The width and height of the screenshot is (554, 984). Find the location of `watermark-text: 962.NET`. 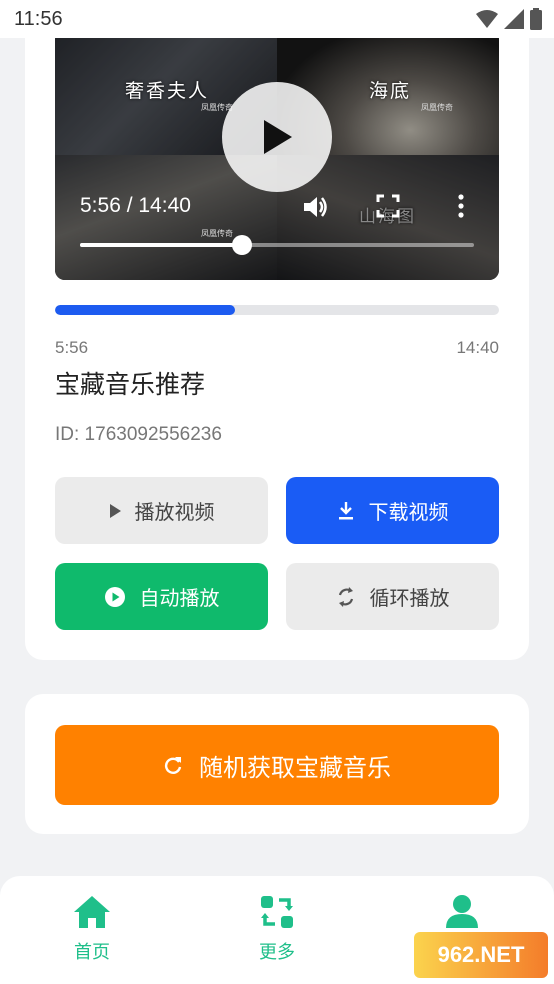

watermark-text: 962.NET is located at coordinates (481, 954).